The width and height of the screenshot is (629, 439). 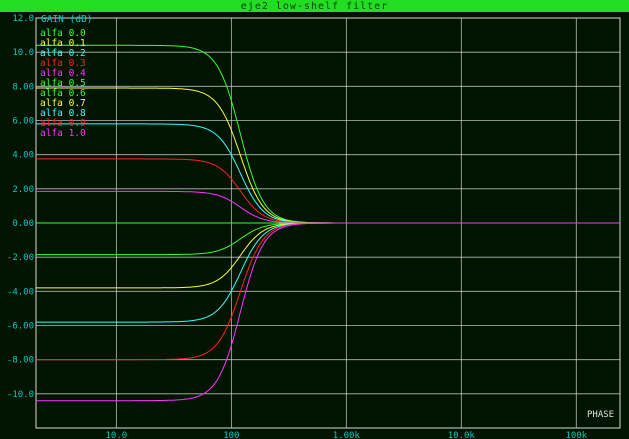 I want to click on x-tick-label: 10.0k, so click(x=462, y=435).